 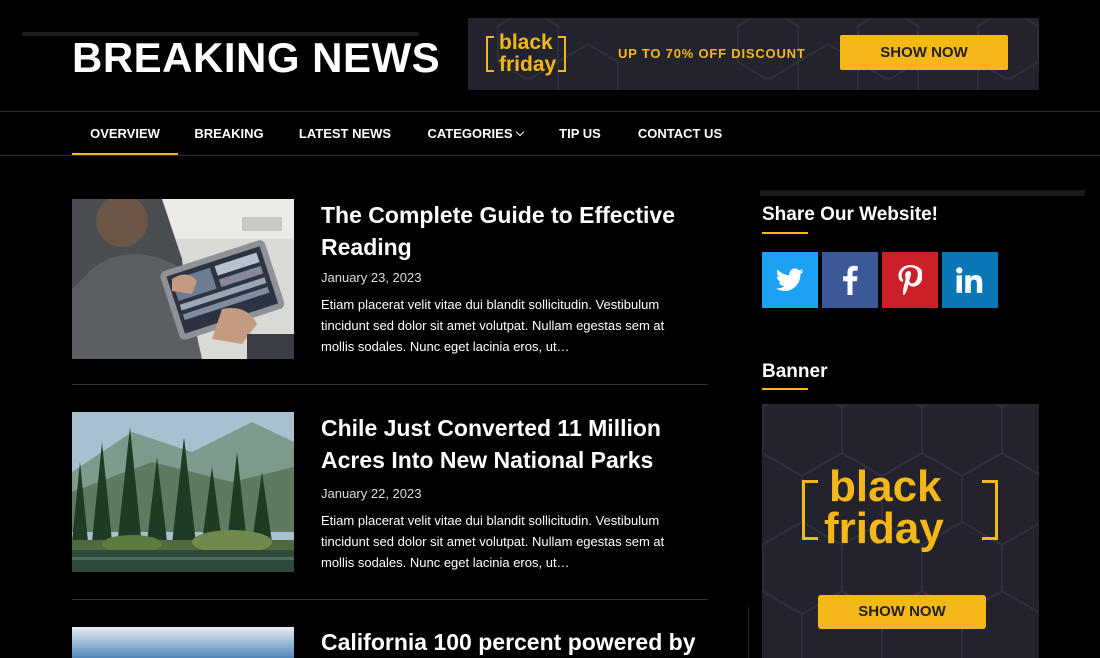 I want to click on nav-item-label: CATEGORIES, so click(x=470, y=133).